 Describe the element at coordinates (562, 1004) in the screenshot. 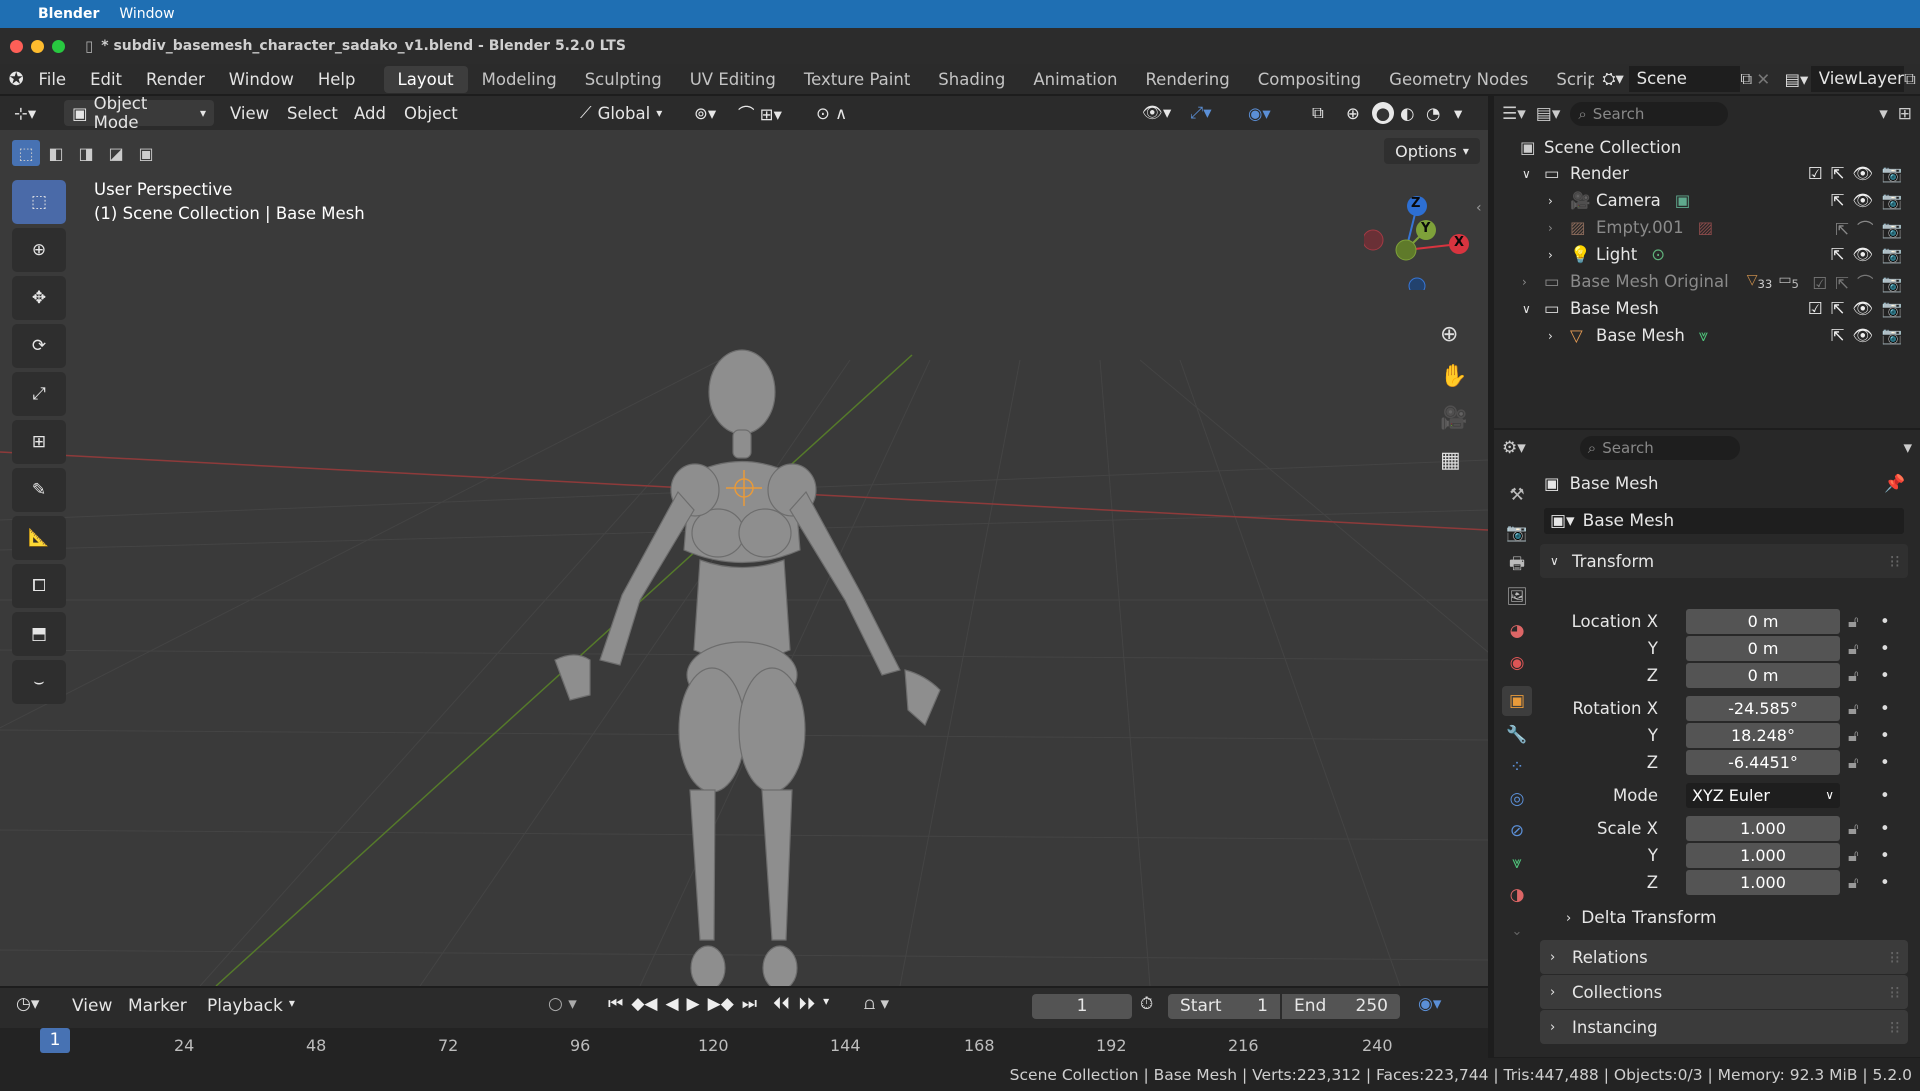

I see `record-icon: ○ ▾` at that location.